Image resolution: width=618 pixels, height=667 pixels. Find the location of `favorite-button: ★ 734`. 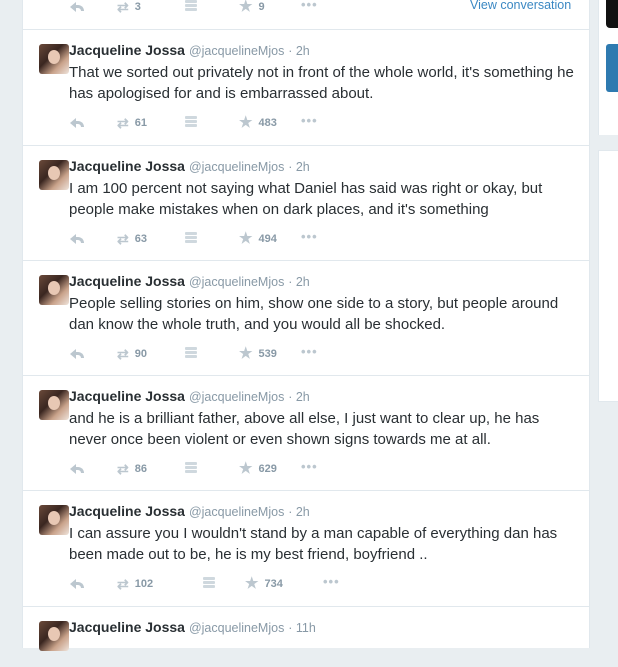

favorite-button: ★ 734 is located at coordinates (264, 583).